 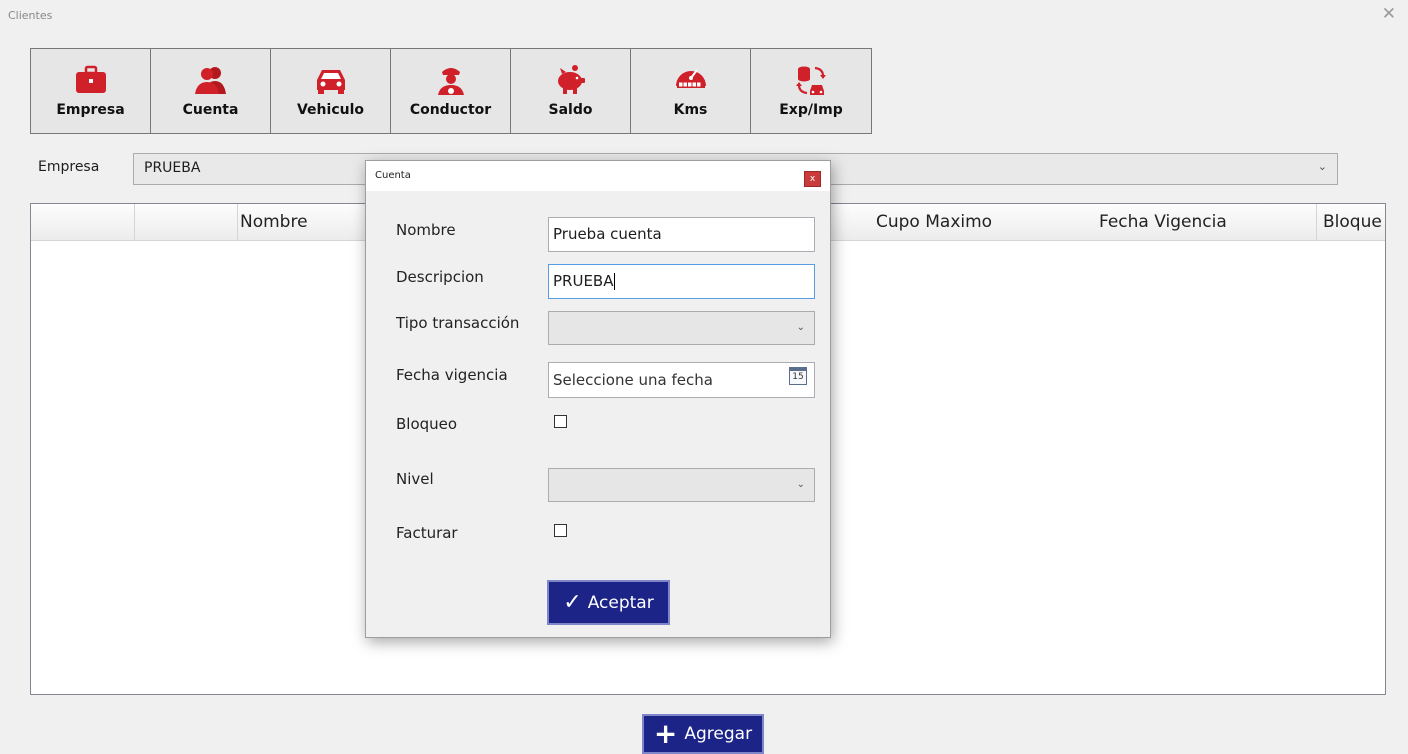 I want to click on fecha-vigencia-placeholder: Seleccione una fecha, so click(x=633, y=380).